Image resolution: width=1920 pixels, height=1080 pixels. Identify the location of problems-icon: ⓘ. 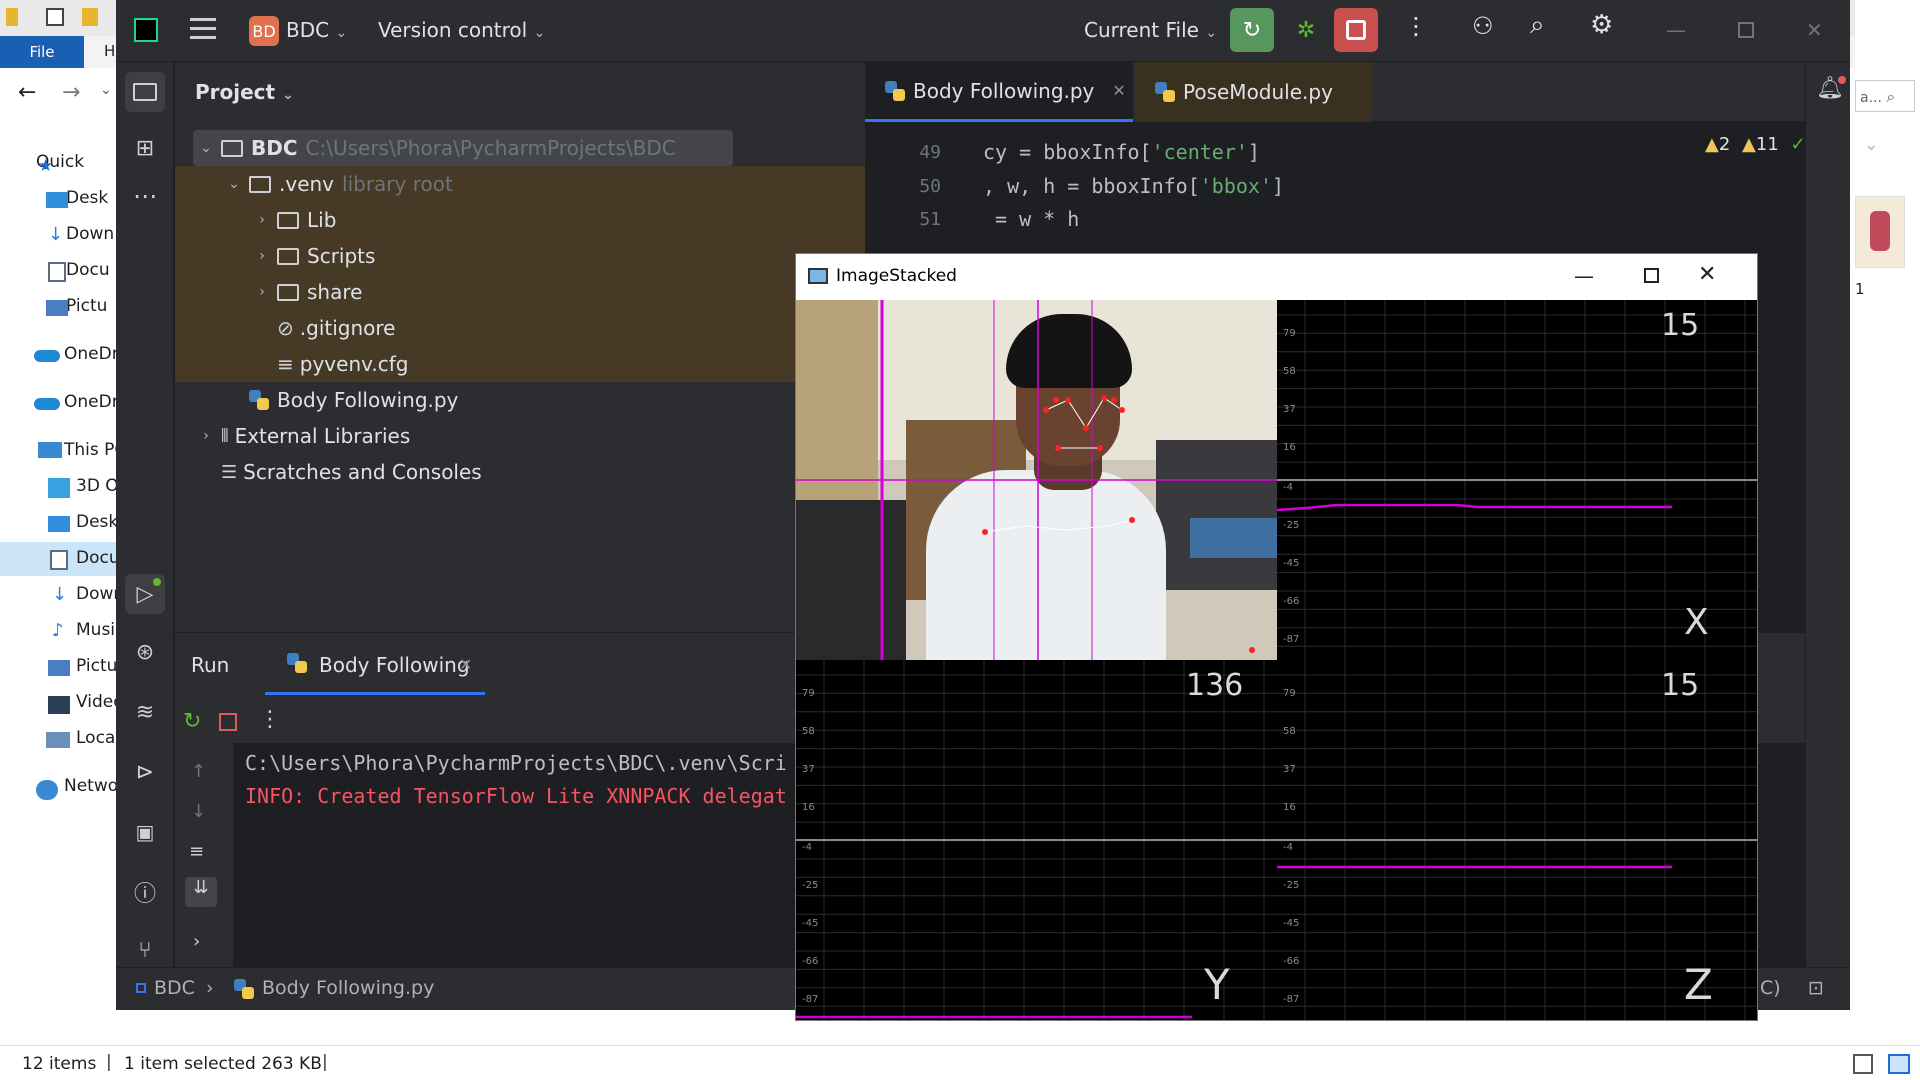
(145, 892).